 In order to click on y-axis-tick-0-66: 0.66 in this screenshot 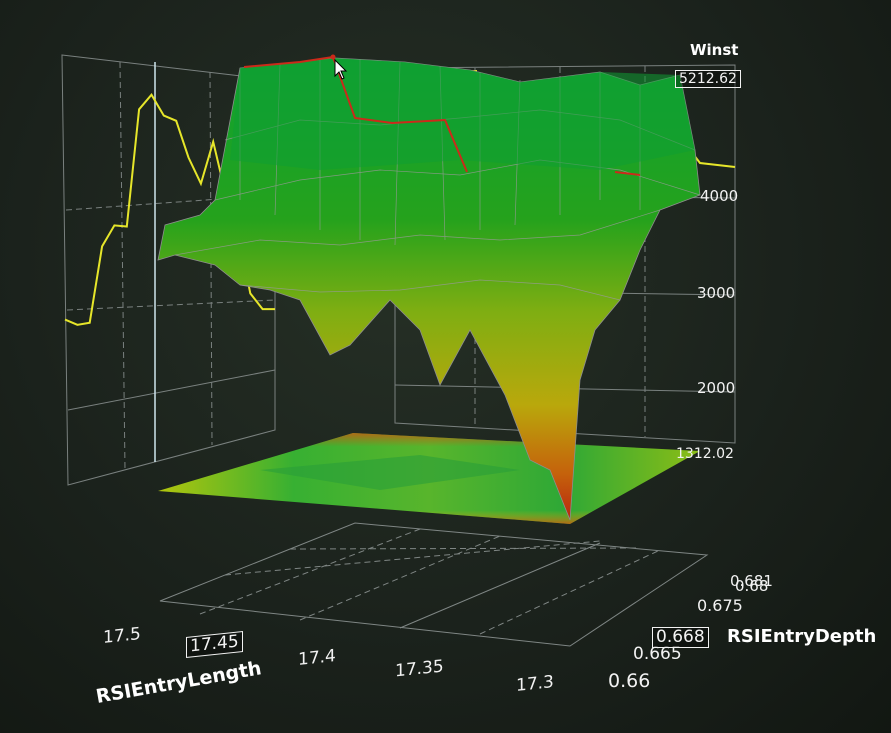, I will do `click(629, 681)`.